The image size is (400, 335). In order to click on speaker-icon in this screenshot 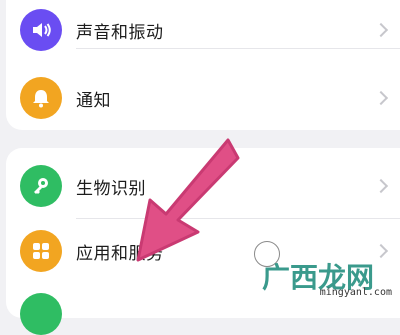, I will do `click(41, 30)`.